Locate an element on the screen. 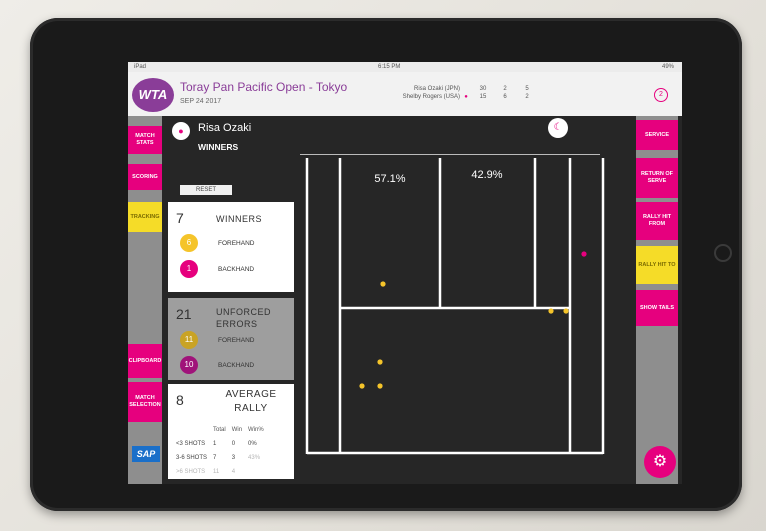 This screenshot has height=531, width=766. right-zone-percentage: 42.9% is located at coordinates (486, 175).